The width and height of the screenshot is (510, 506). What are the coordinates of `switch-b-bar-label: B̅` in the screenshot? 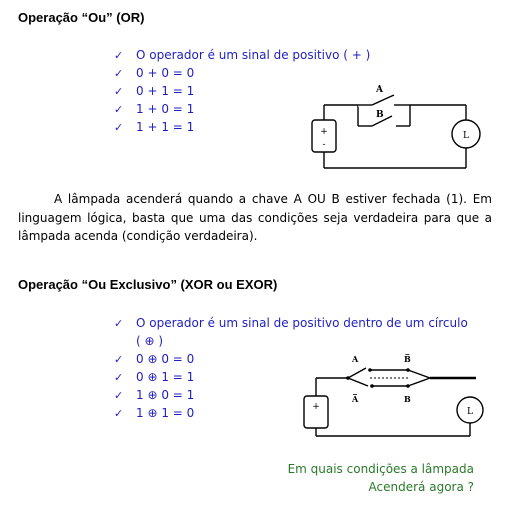 It's located at (407, 359).